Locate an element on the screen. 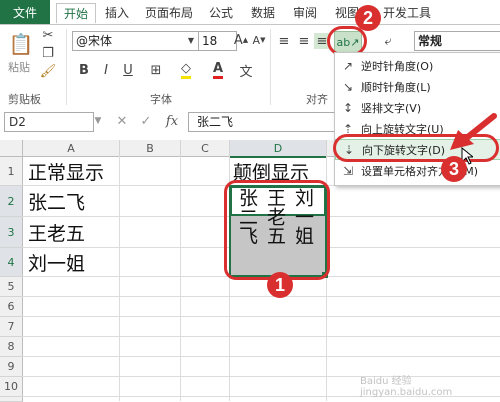 This screenshot has height=402, width=500. name-box: D2 is located at coordinates (49, 122).